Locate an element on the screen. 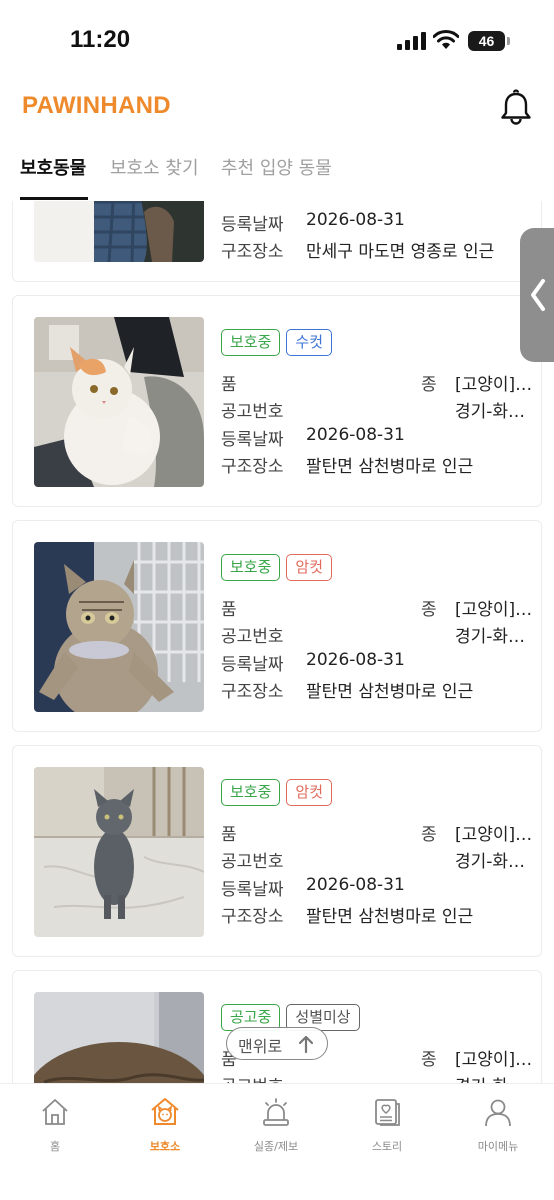 This screenshot has height=1200, width=554. nav-home-label: 홈 is located at coordinates (55, 1146).